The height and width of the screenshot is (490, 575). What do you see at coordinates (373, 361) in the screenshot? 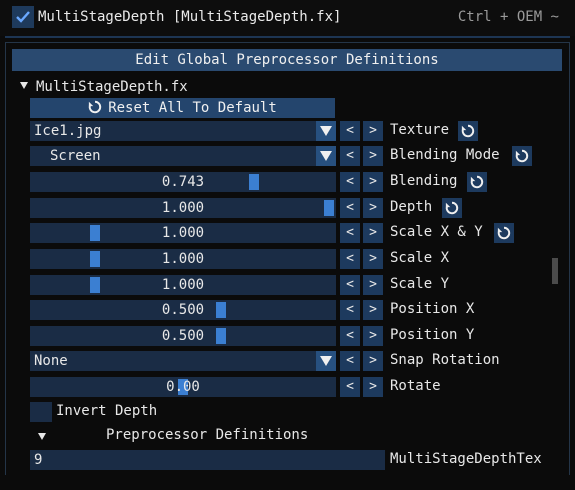
I see `snap-rotation-next-button: >` at bounding box center [373, 361].